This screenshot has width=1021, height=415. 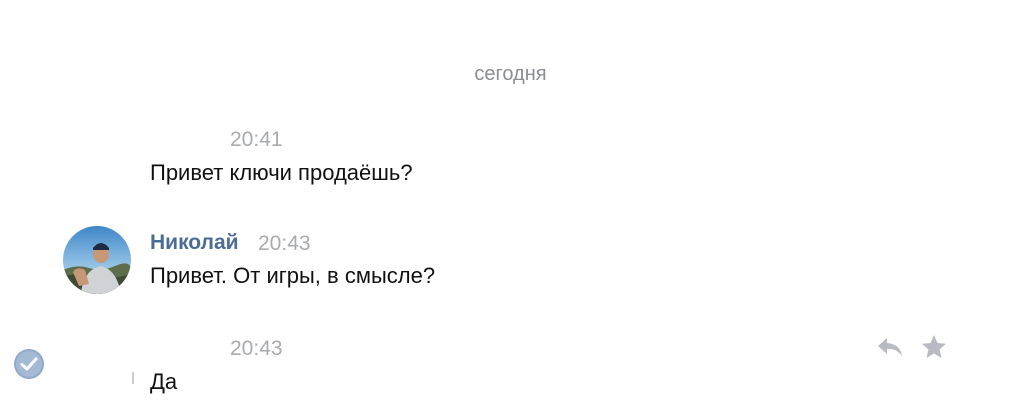 What do you see at coordinates (890, 347) in the screenshot?
I see `reply-icon` at bounding box center [890, 347].